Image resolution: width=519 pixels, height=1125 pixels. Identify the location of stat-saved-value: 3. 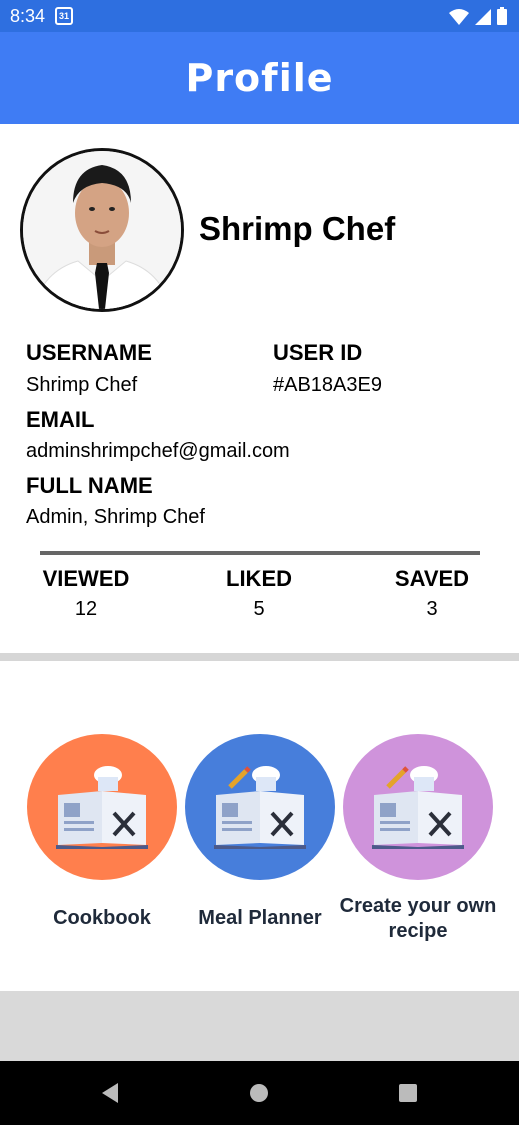
(432, 609).